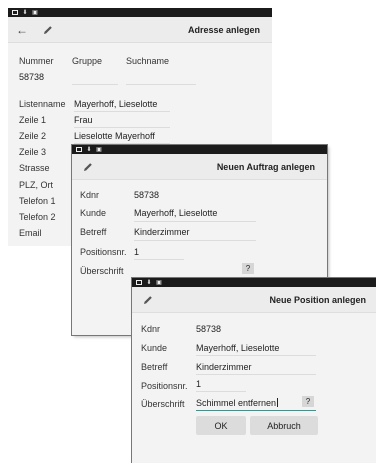 This screenshot has width=376, height=463. I want to click on ueberschrift-text: Schimmel entfernen, so click(236, 403).